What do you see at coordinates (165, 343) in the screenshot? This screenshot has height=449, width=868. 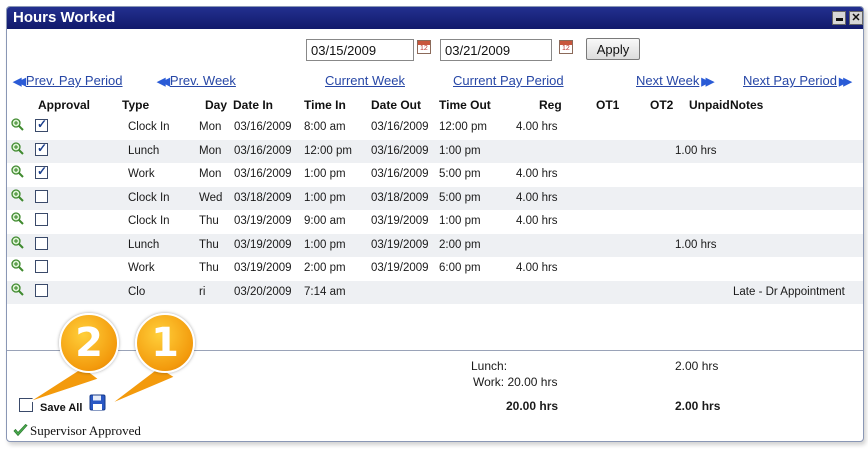 I see `callout-badge-1: 1` at bounding box center [165, 343].